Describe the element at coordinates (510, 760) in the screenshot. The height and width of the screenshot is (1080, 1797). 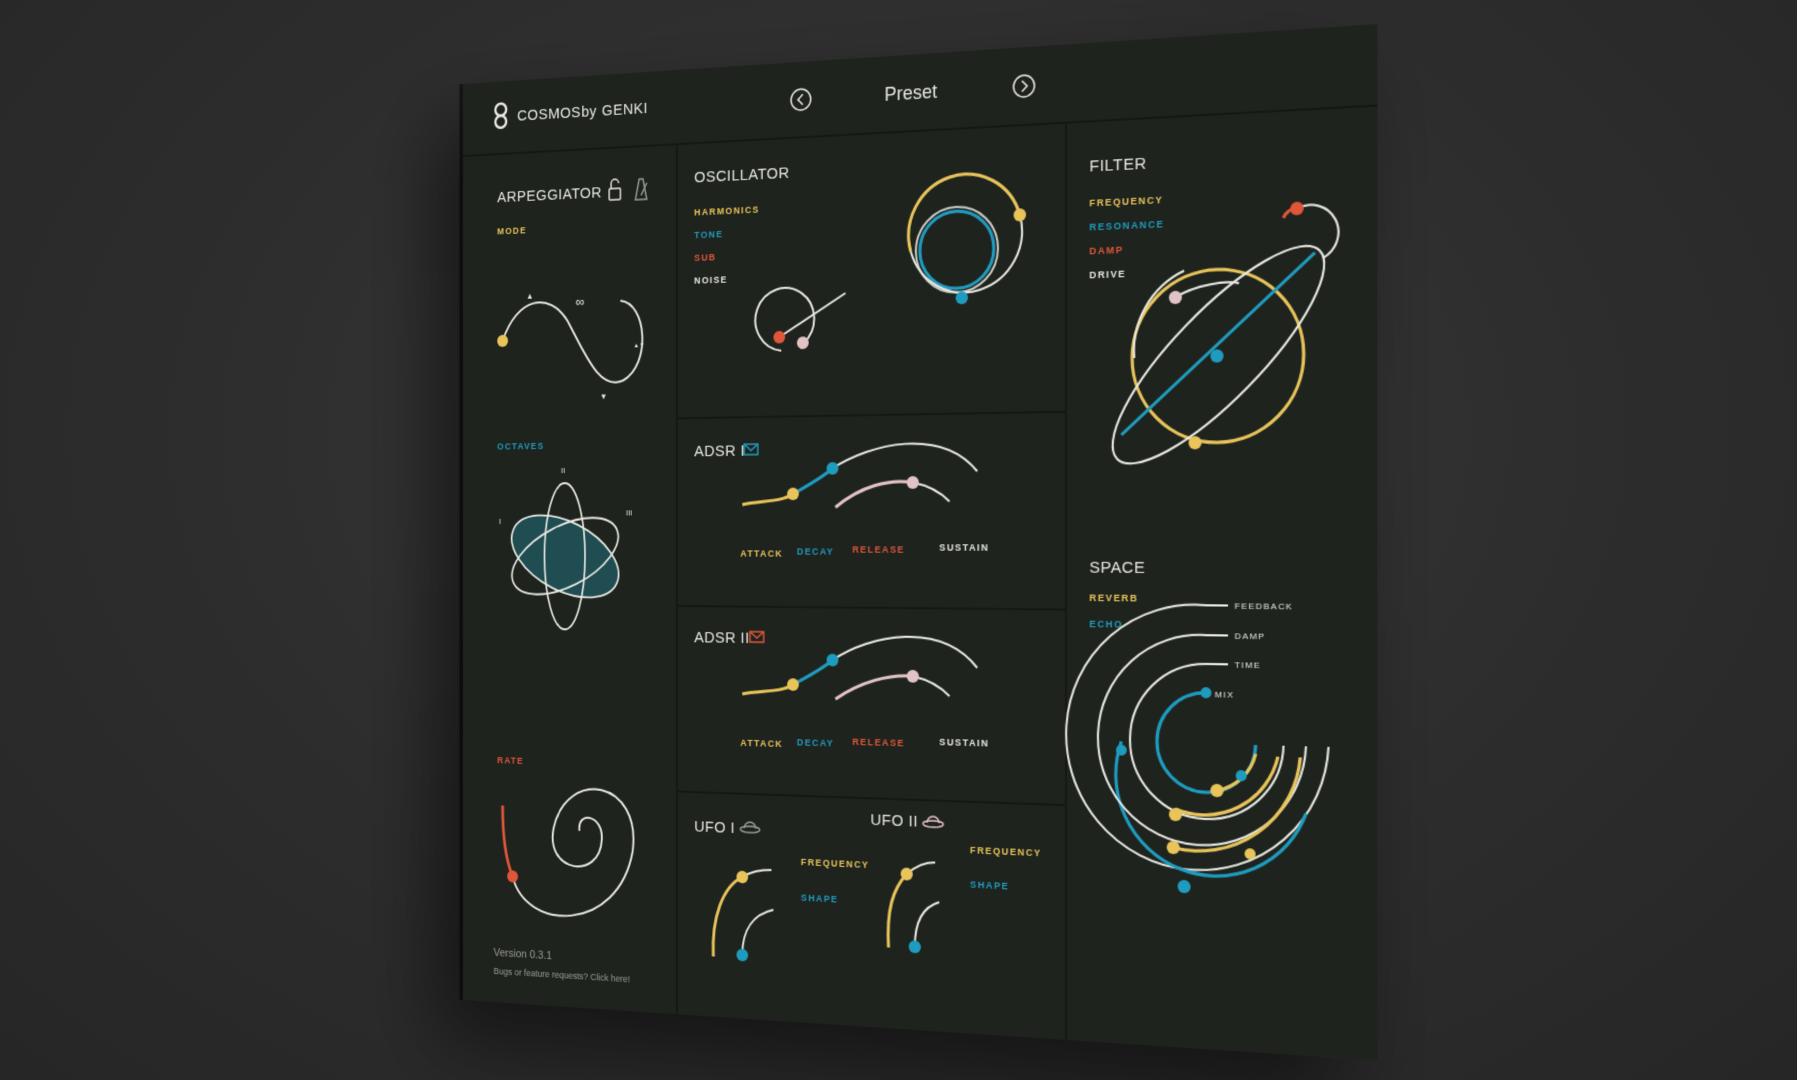
I see `rate-label: RATE` at that location.